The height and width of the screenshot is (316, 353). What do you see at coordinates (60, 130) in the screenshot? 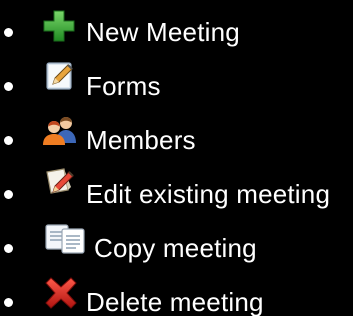
I see `members-icon` at bounding box center [60, 130].